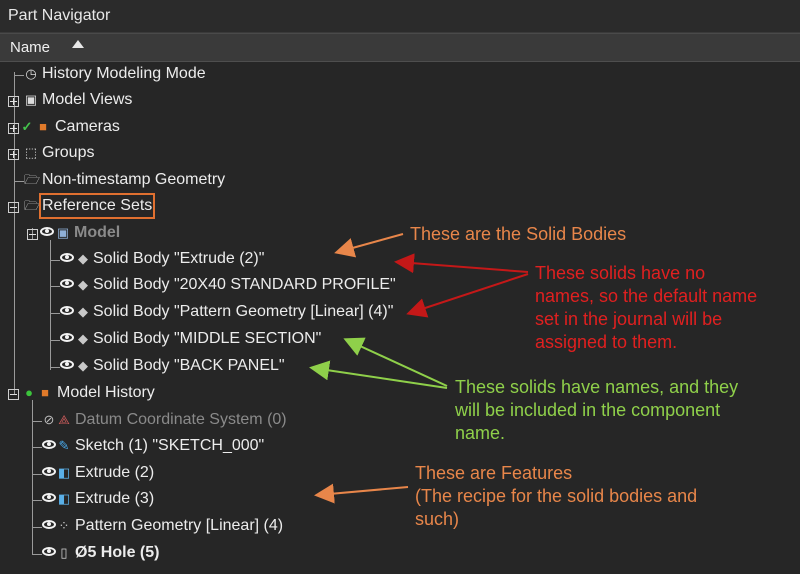 Image resolution: width=800 pixels, height=574 pixels. I want to click on checkmark-icon: ✓, so click(27, 127).